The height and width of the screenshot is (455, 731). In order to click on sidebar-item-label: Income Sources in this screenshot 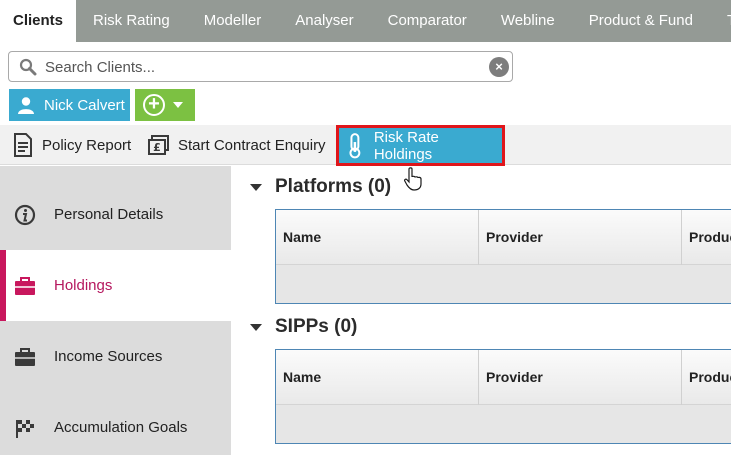, I will do `click(108, 356)`.